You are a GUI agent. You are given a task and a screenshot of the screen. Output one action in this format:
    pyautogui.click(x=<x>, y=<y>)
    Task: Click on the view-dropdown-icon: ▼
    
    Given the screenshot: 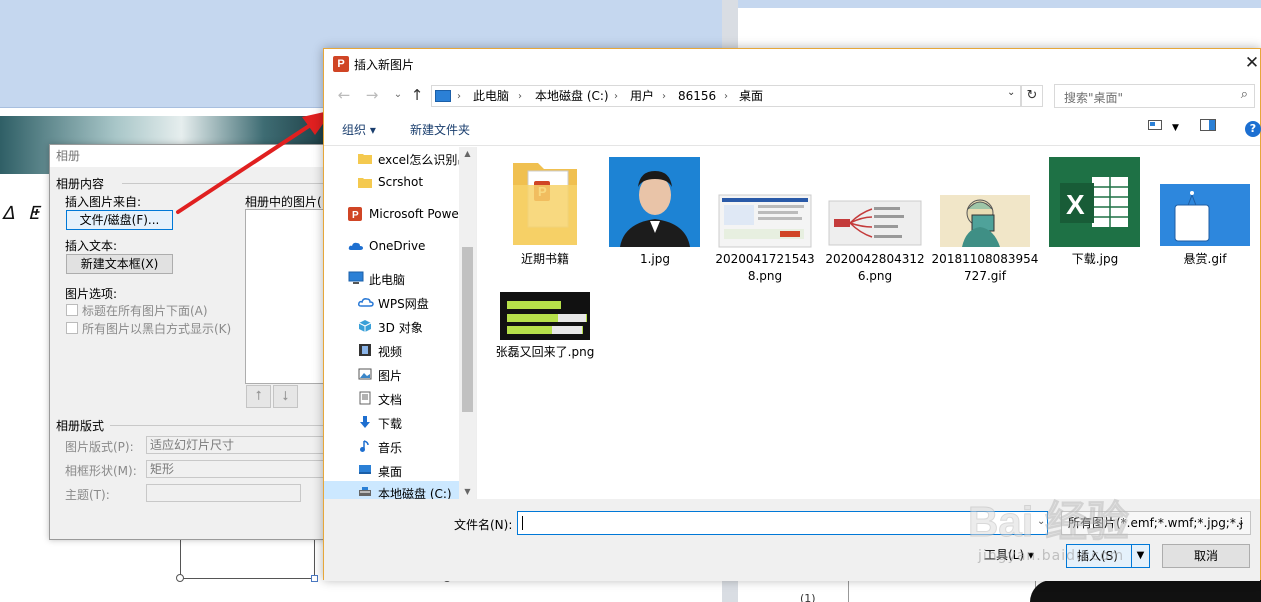 What is the action you would take?
    pyautogui.click(x=1175, y=128)
    